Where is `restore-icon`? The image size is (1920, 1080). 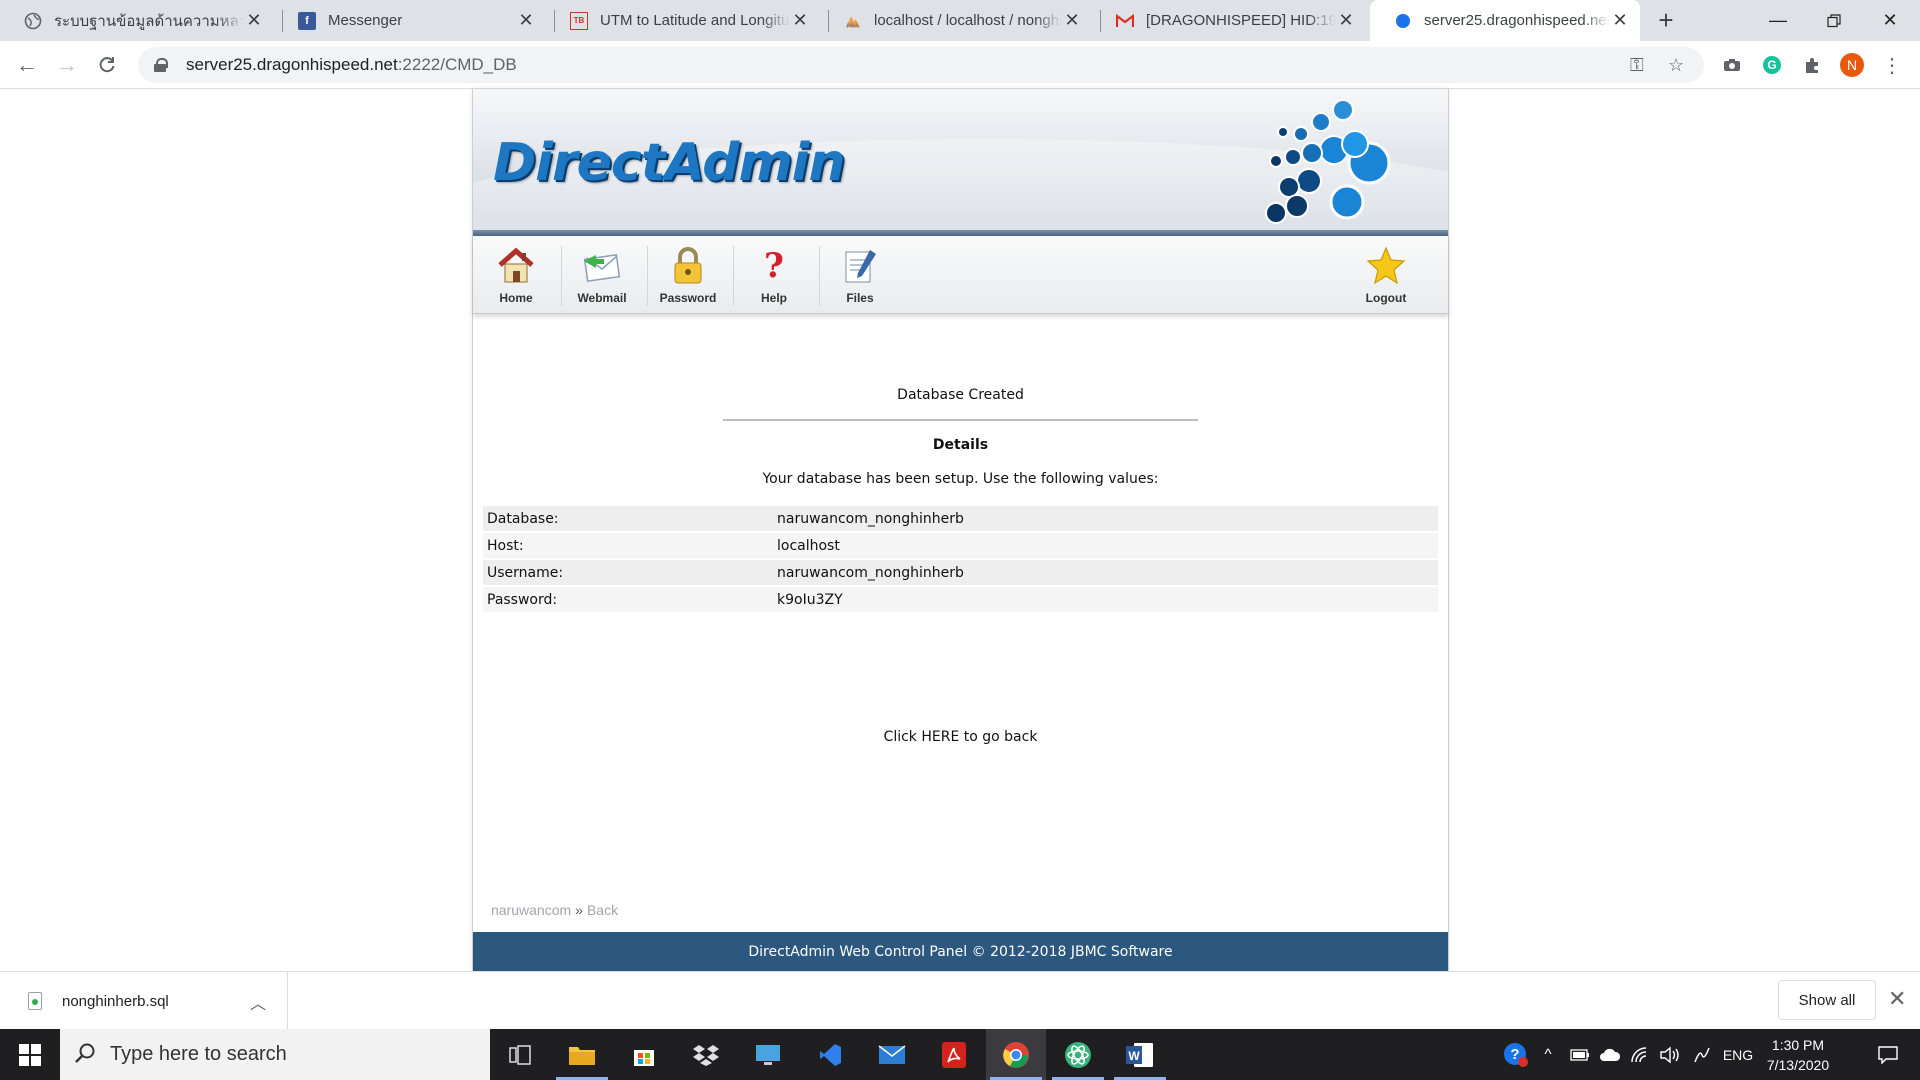
restore-icon is located at coordinates (1834, 20).